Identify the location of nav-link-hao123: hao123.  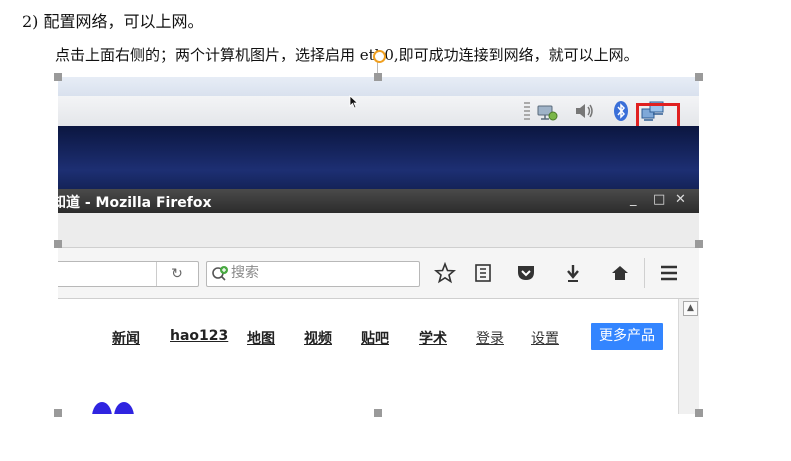
(199, 336).